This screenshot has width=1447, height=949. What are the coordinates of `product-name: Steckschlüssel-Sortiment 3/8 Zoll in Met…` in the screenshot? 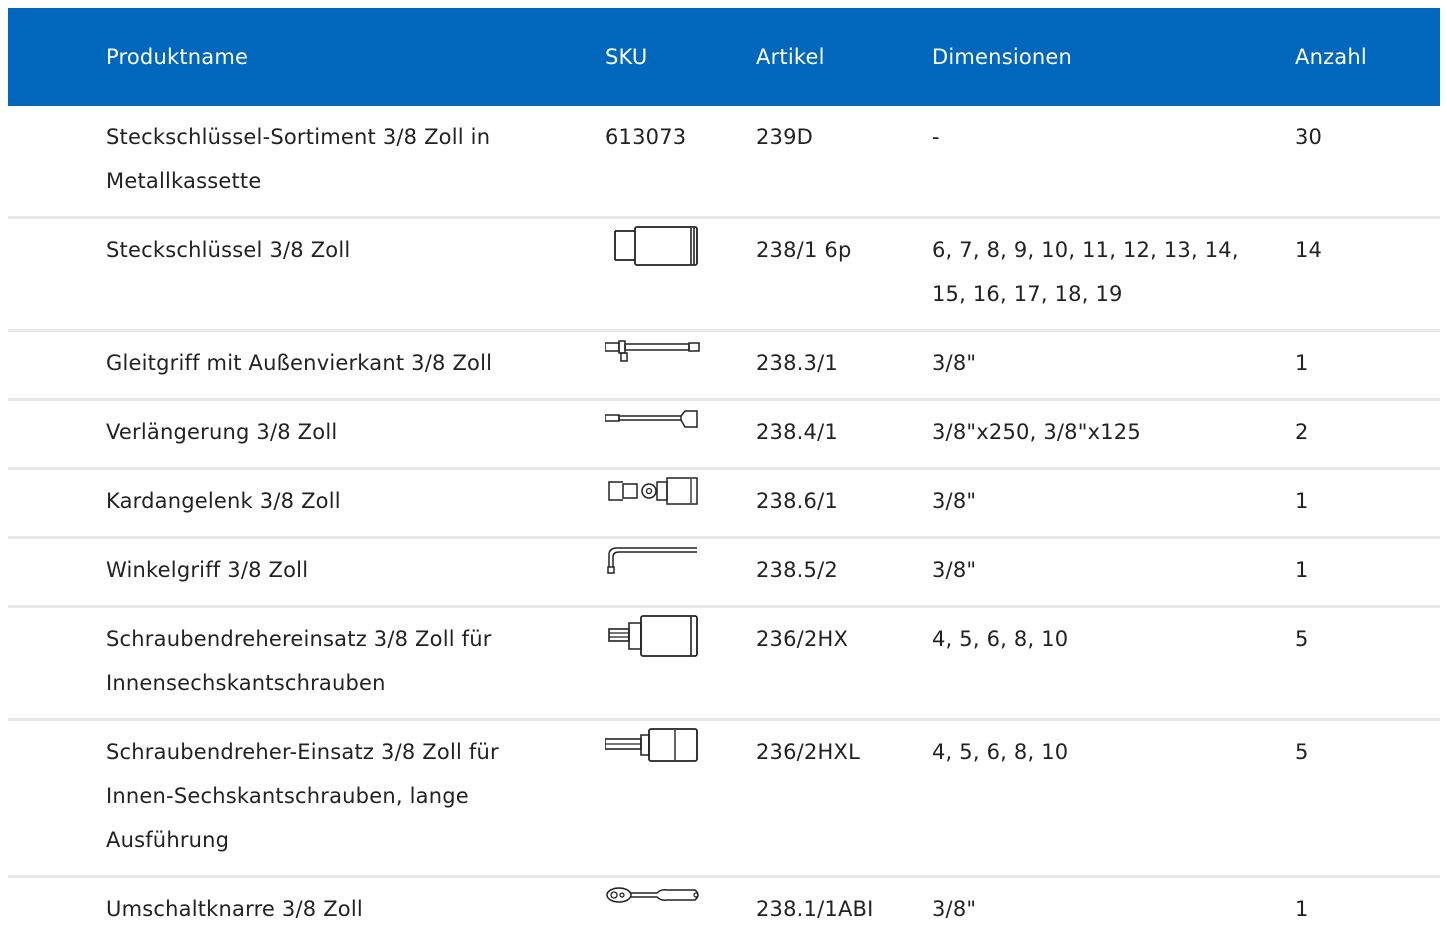 It's located at (298, 159).